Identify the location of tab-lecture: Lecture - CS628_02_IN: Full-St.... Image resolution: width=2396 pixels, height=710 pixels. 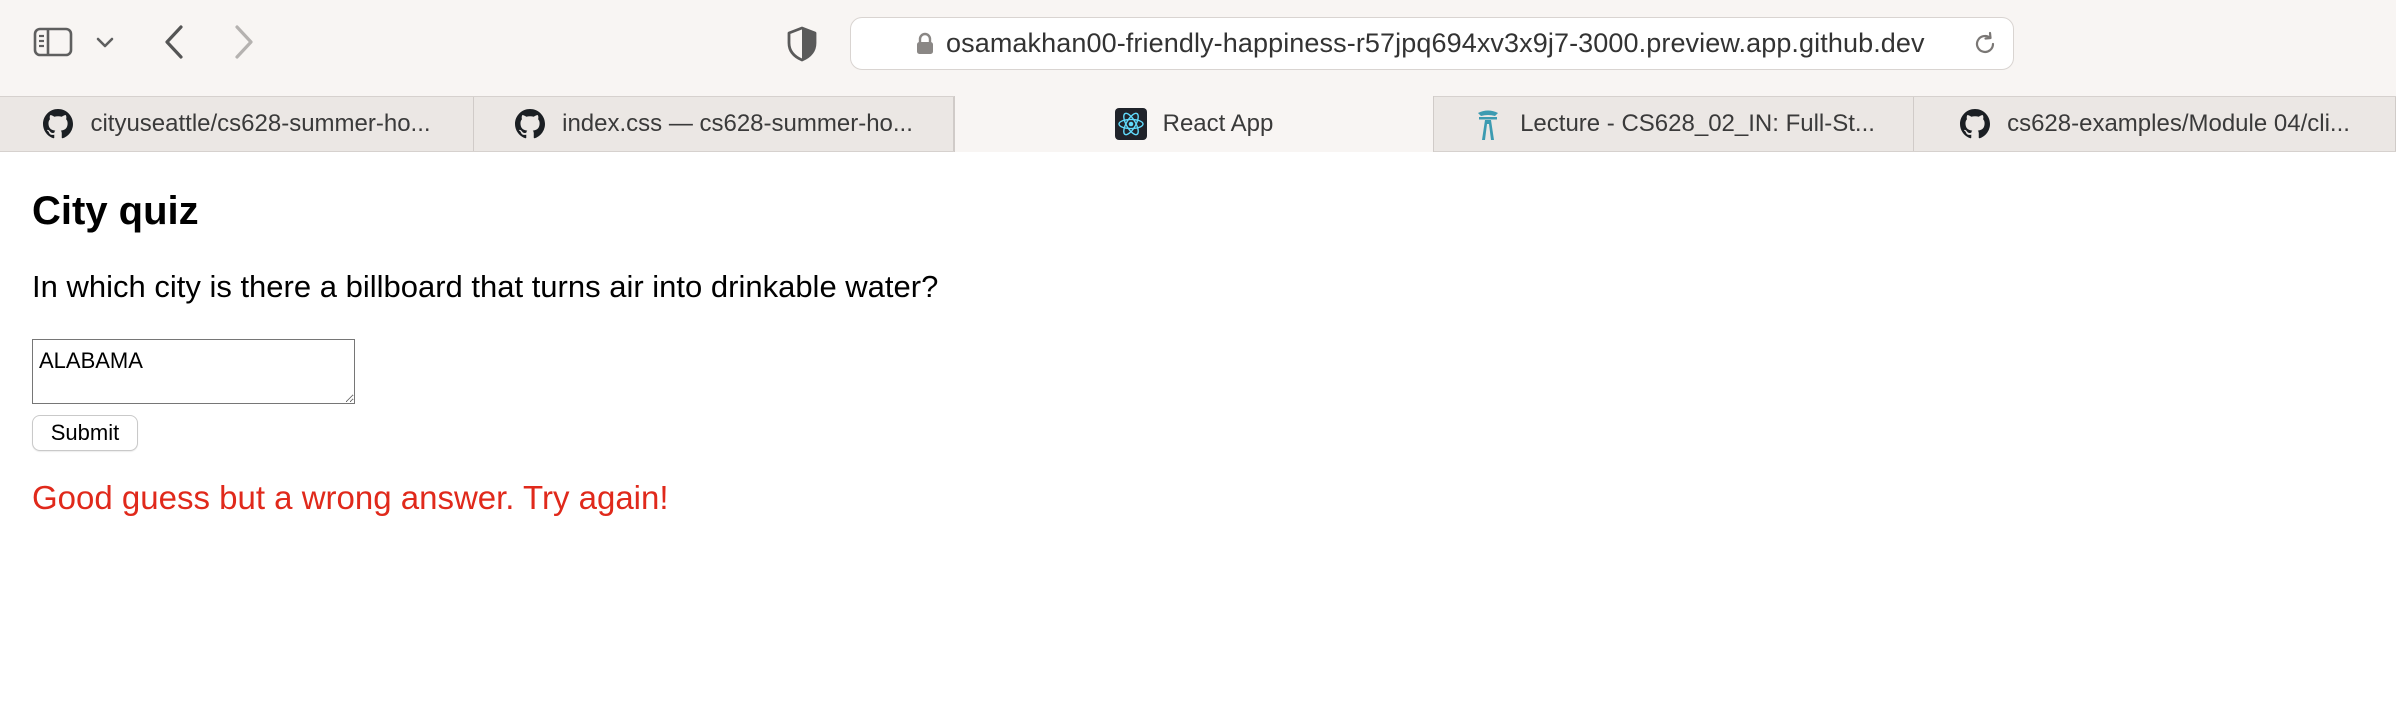
(1674, 124).